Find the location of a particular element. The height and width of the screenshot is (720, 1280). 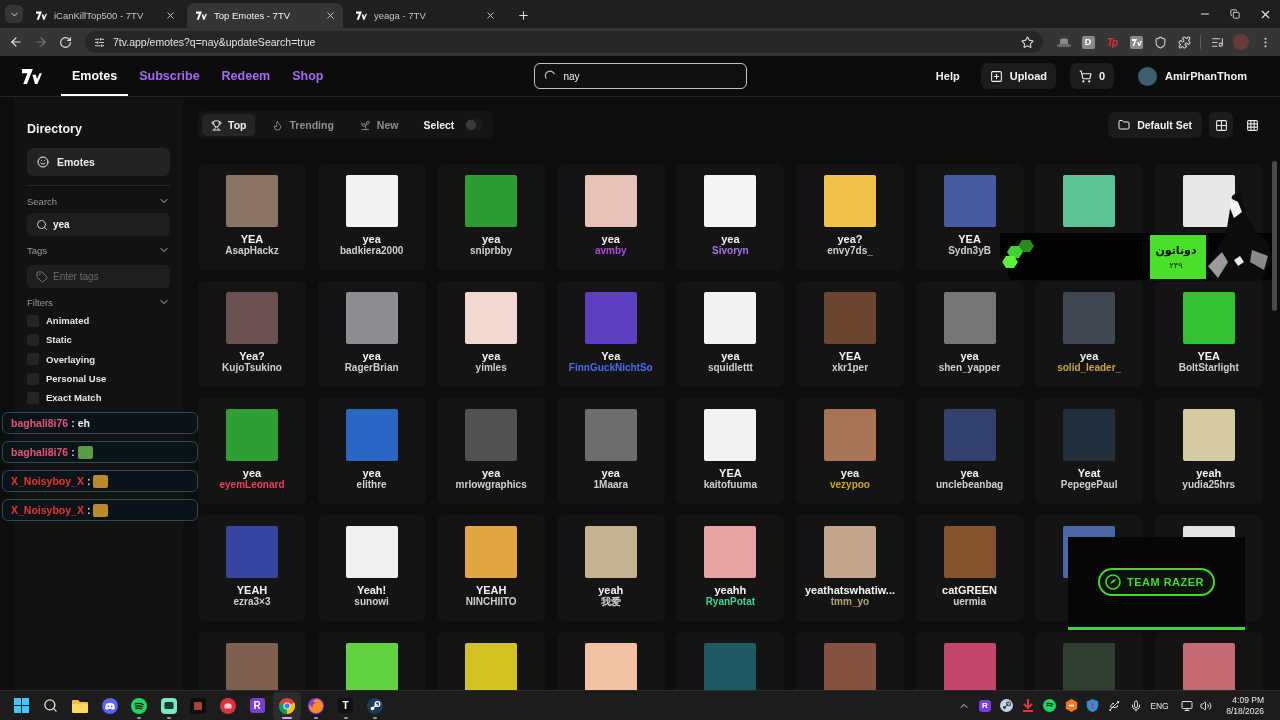

puzzle-icon is located at coordinates (1184, 42).